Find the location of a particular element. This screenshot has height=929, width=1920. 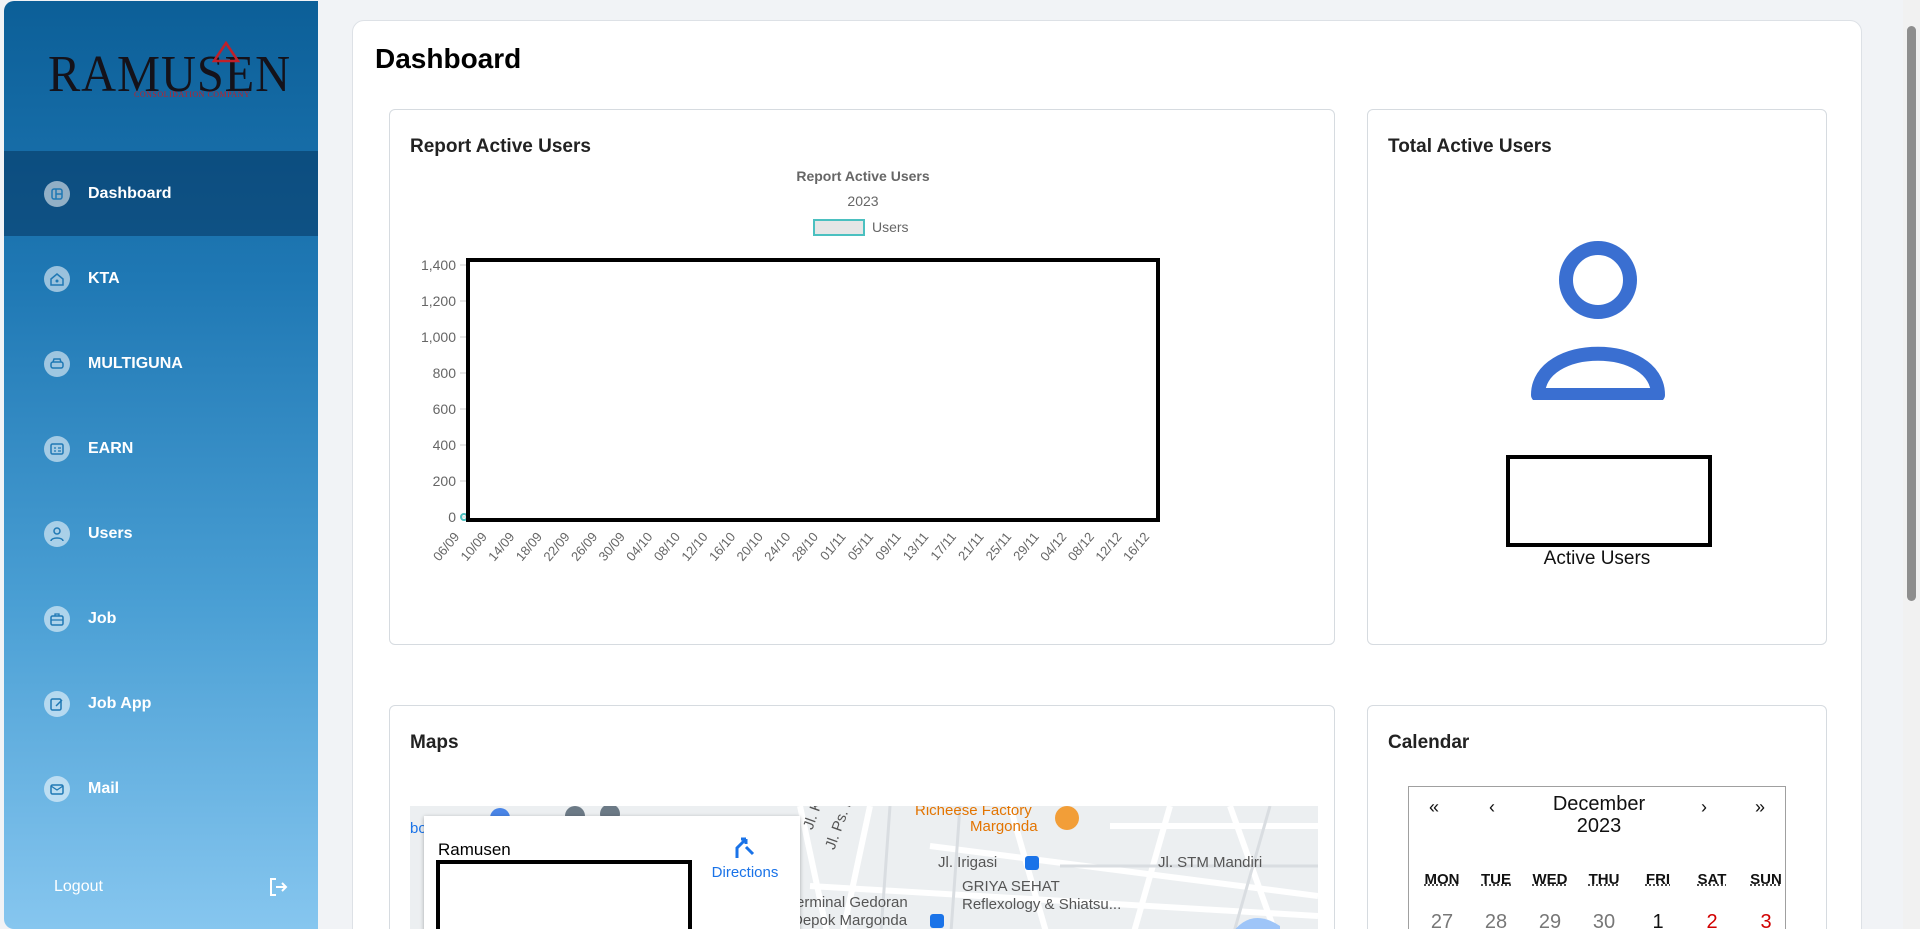

user-icon is located at coordinates (57, 533).